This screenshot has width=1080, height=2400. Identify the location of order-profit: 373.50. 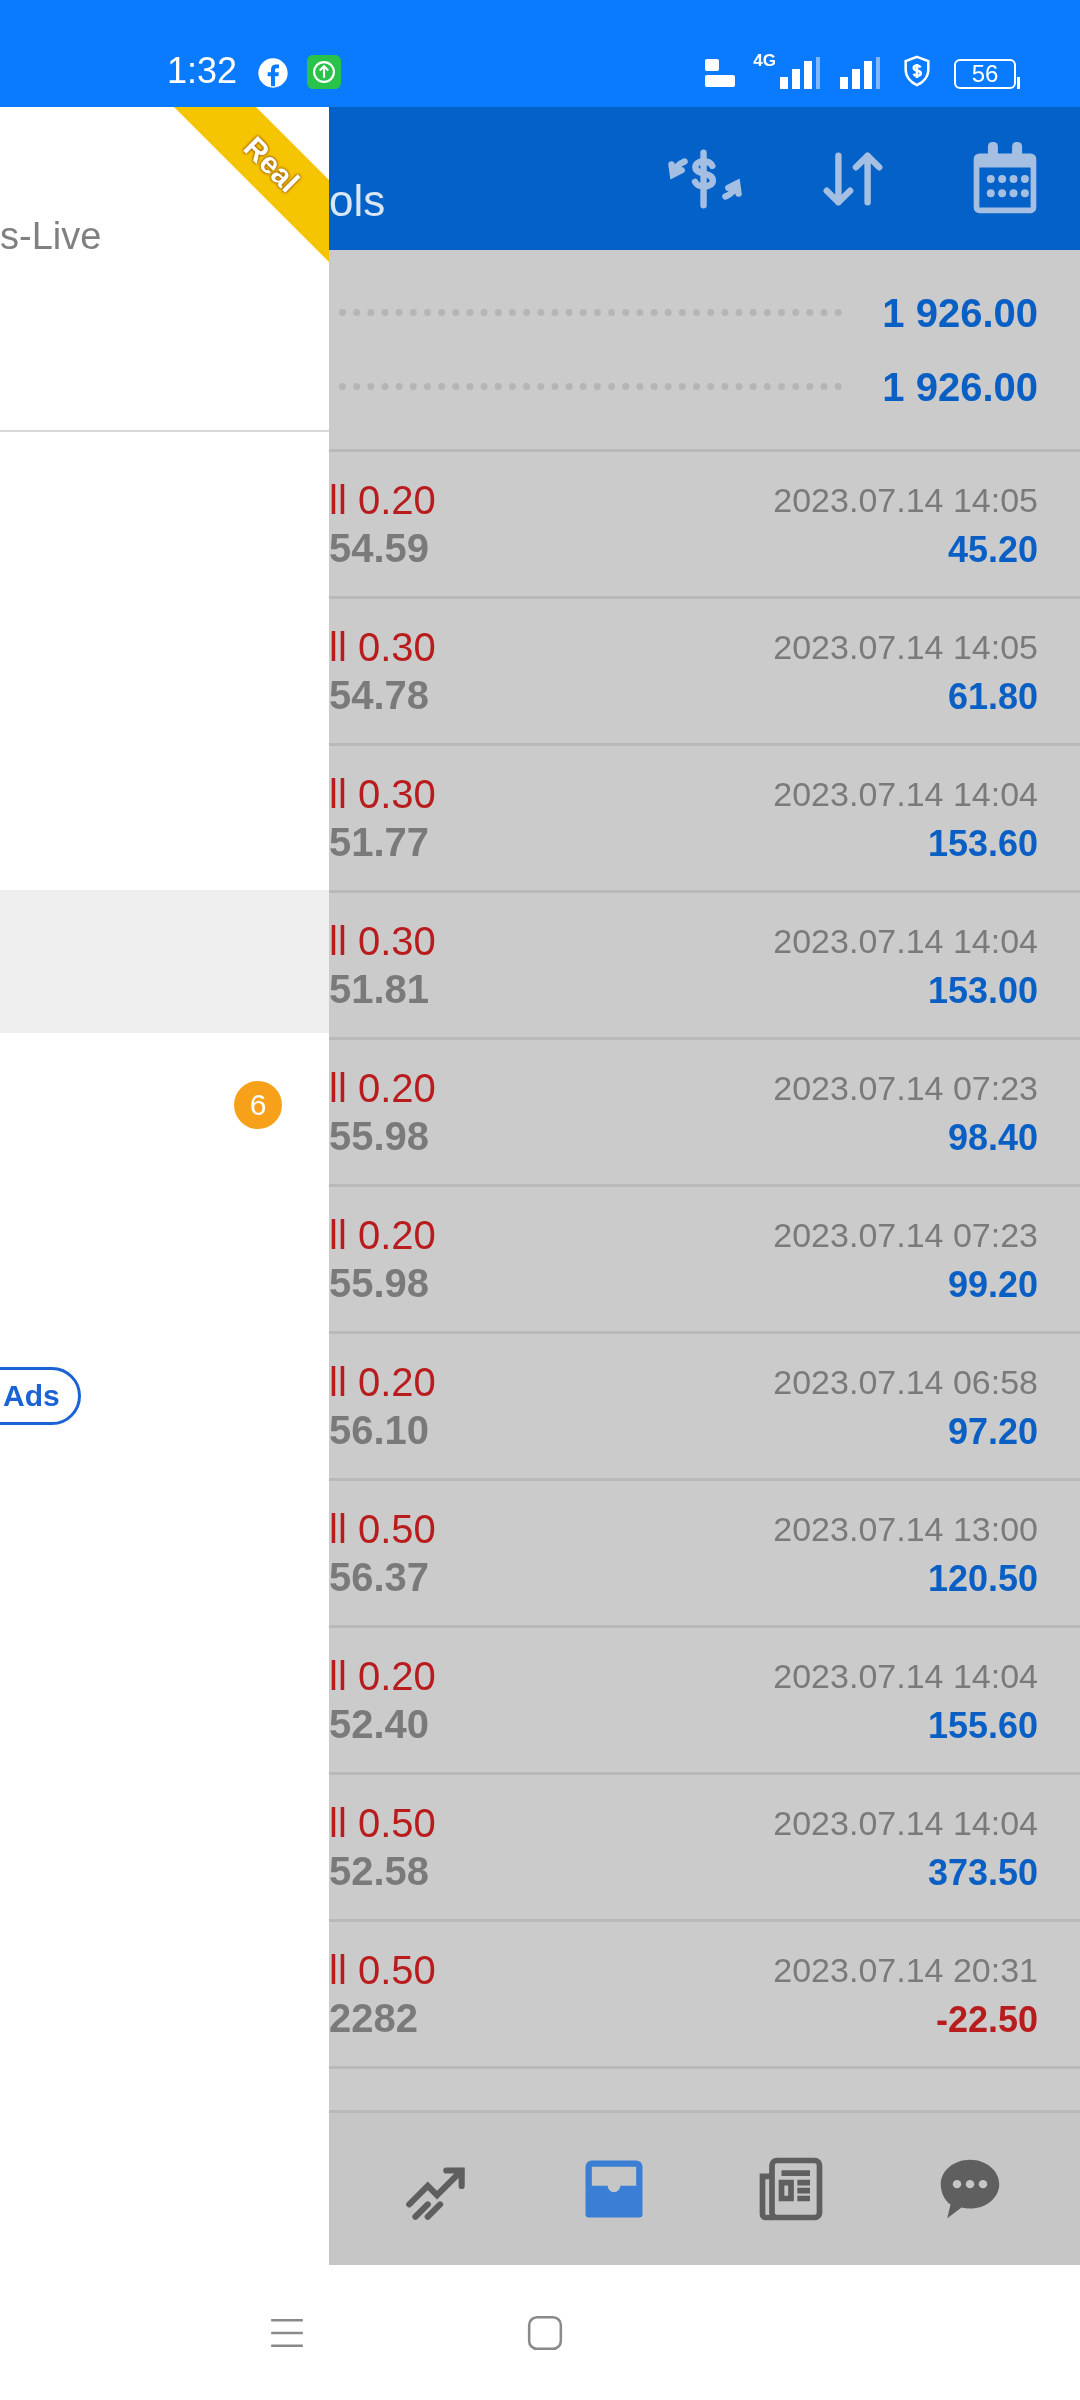
(982, 1873).